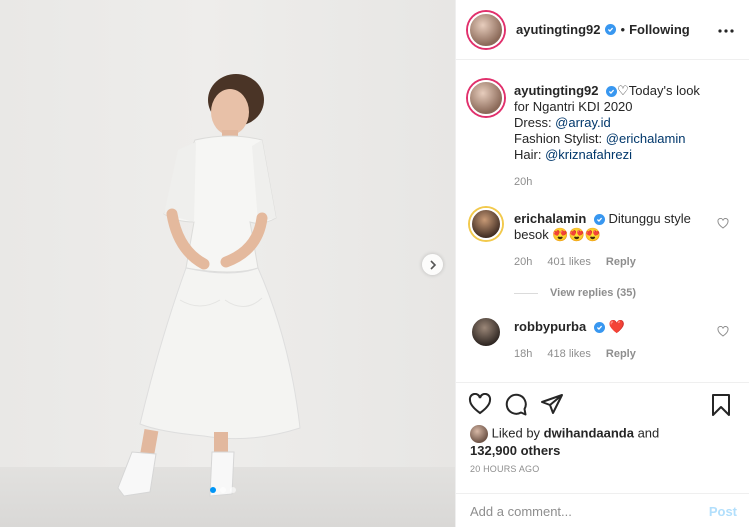  Describe the element at coordinates (568, 262) in the screenshot. I see `comment-likes: 401 likes` at that location.